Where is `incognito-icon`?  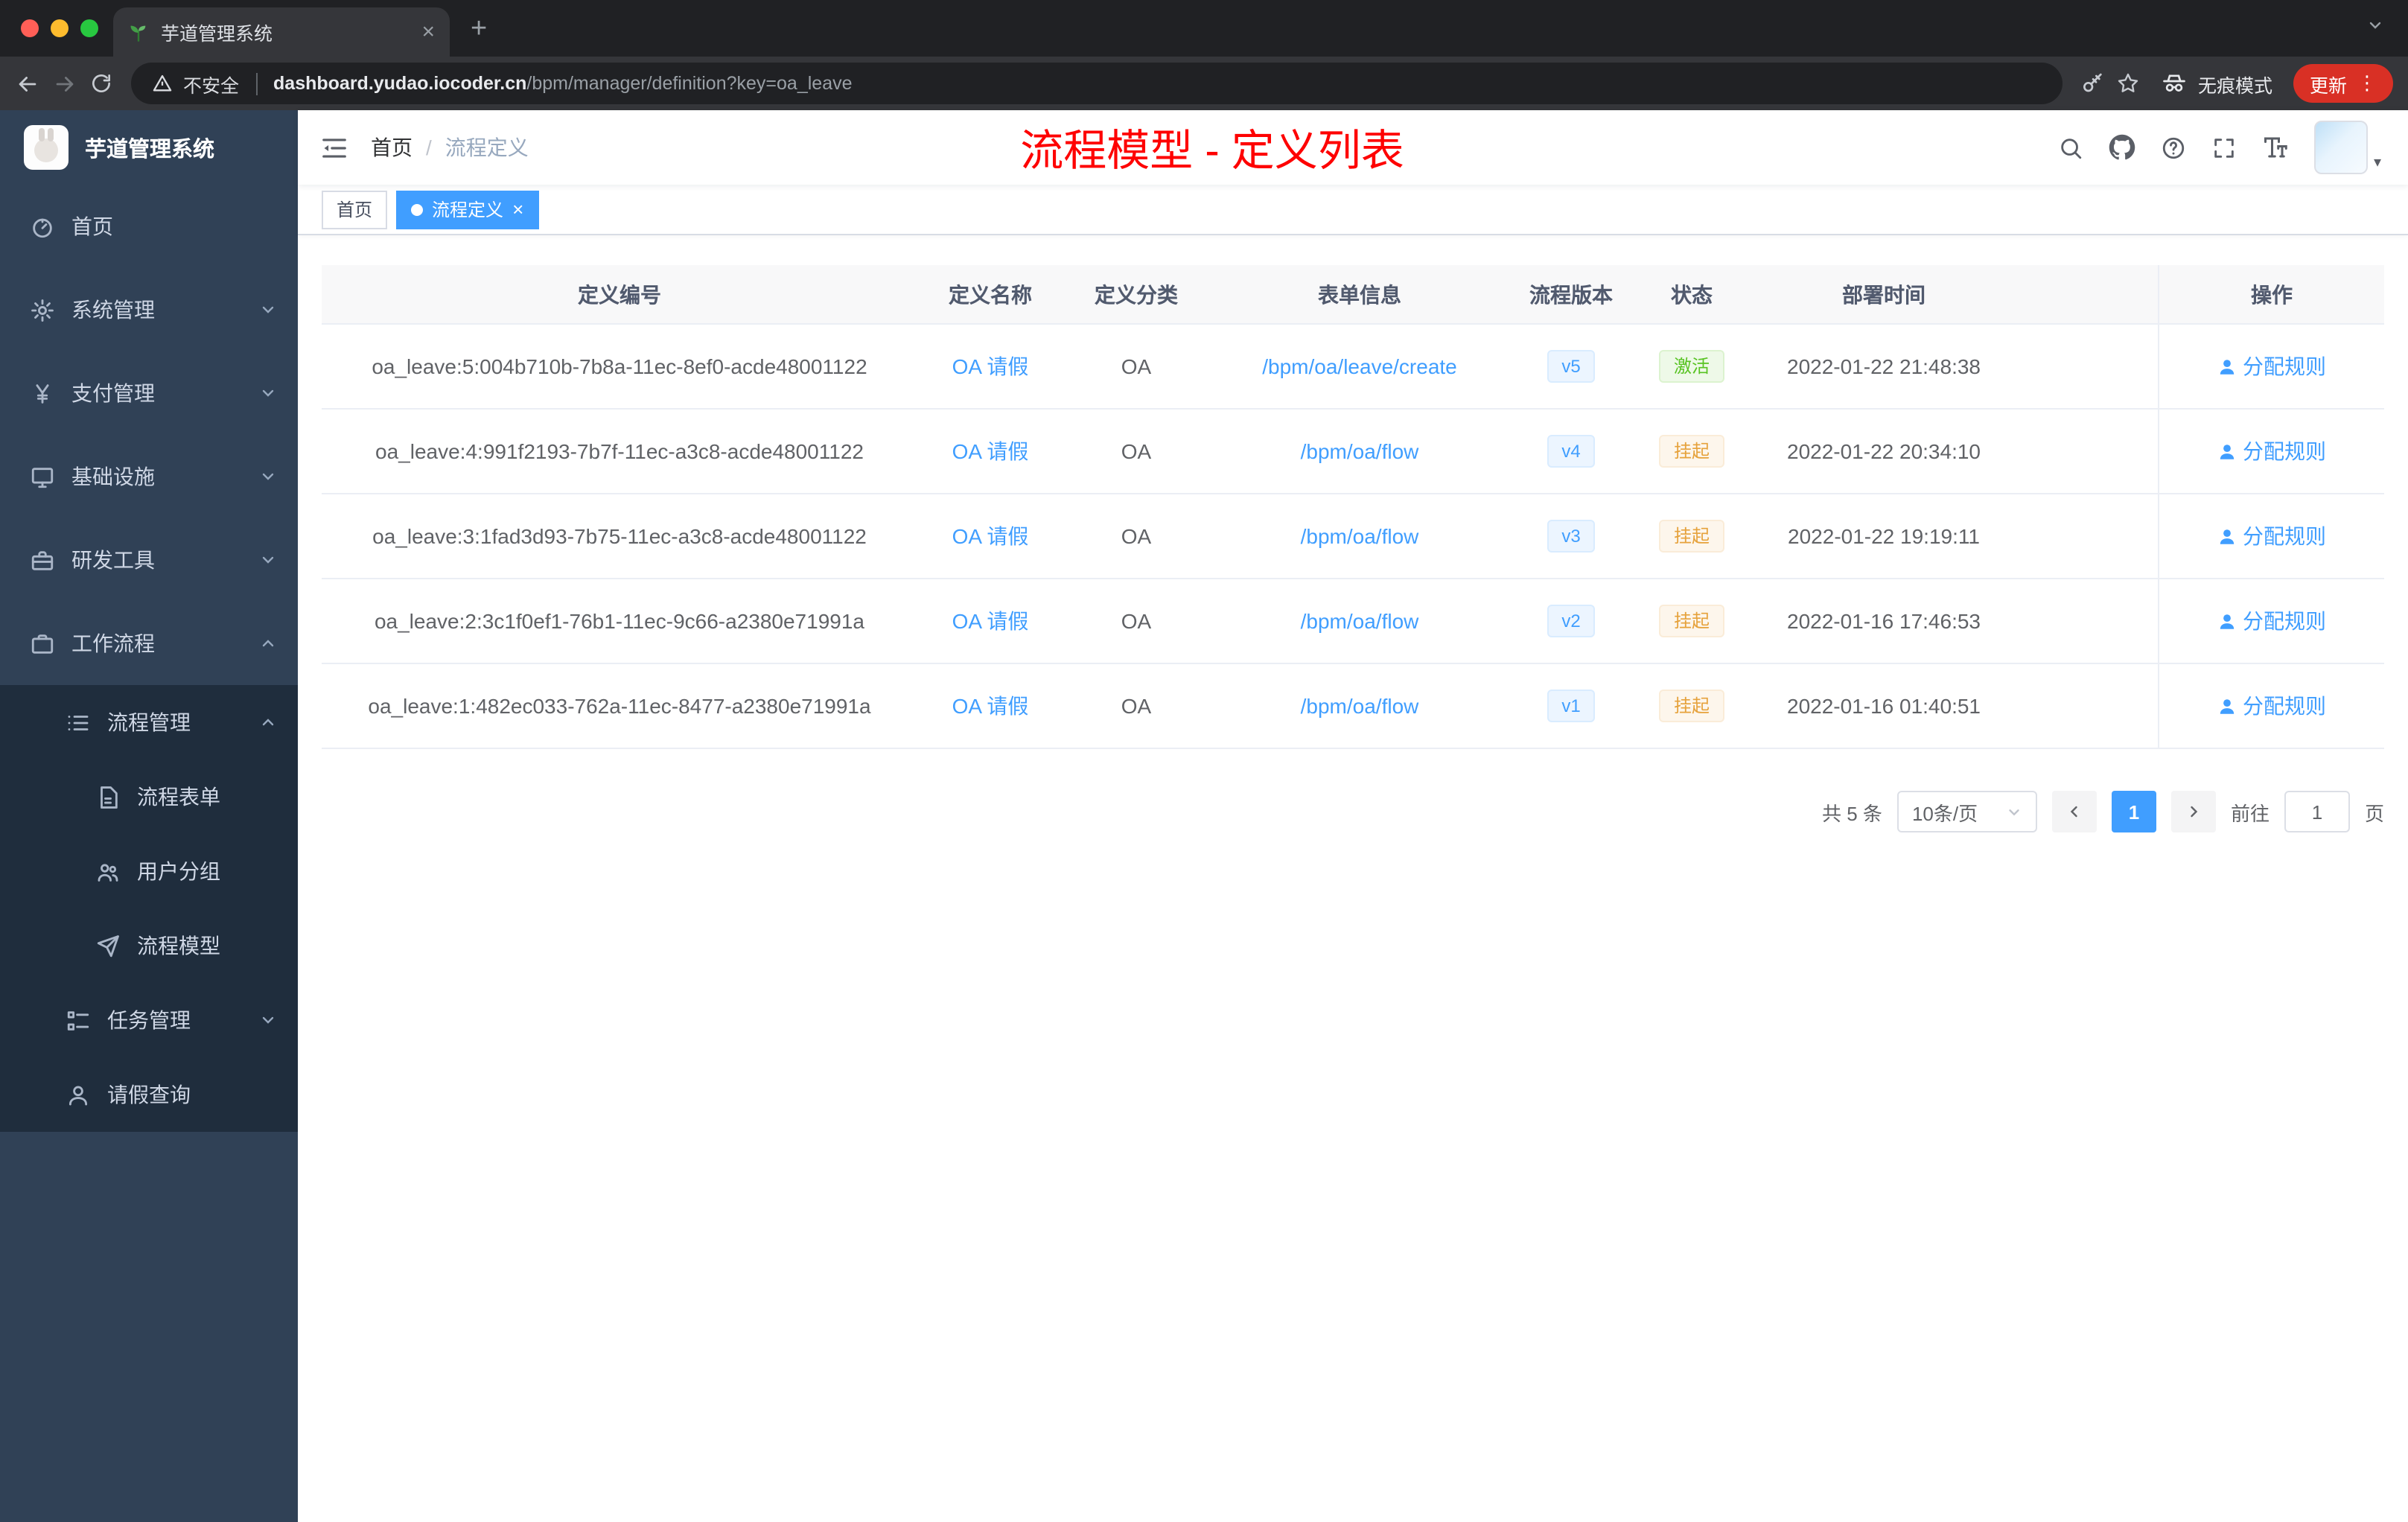 incognito-icon is located at coordinates (2174, 83).